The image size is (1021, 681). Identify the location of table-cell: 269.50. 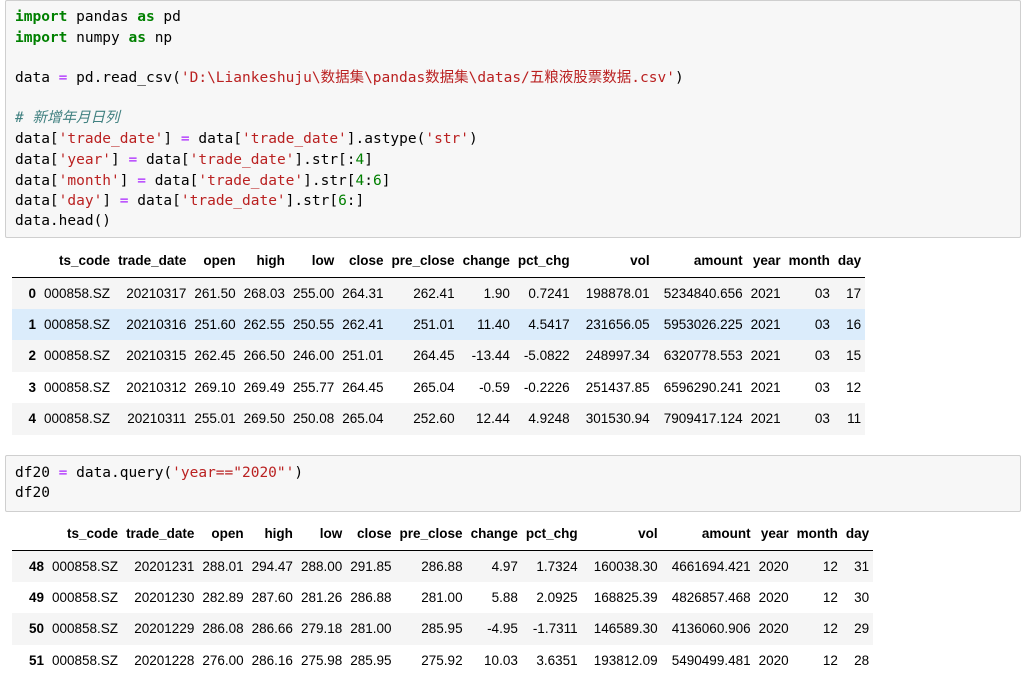
(264, 419).